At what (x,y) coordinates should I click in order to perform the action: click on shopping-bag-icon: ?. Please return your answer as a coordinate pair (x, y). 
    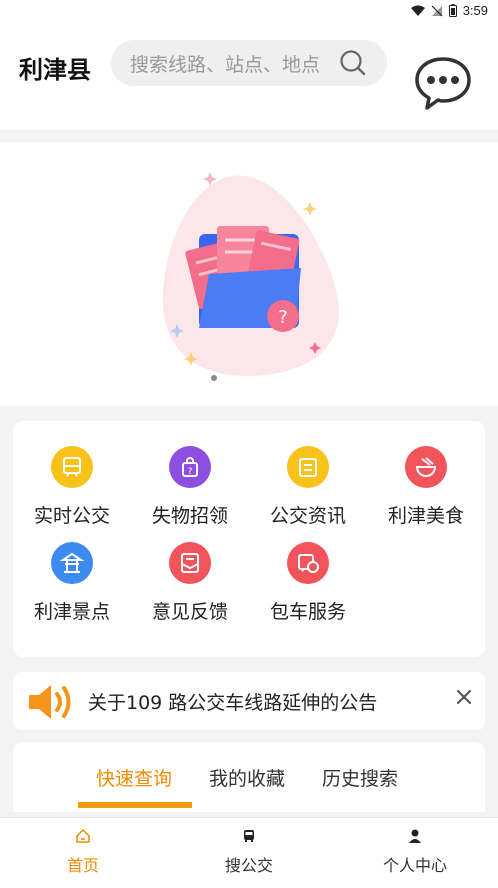
    Looking at the image, I should click on (190, 467).